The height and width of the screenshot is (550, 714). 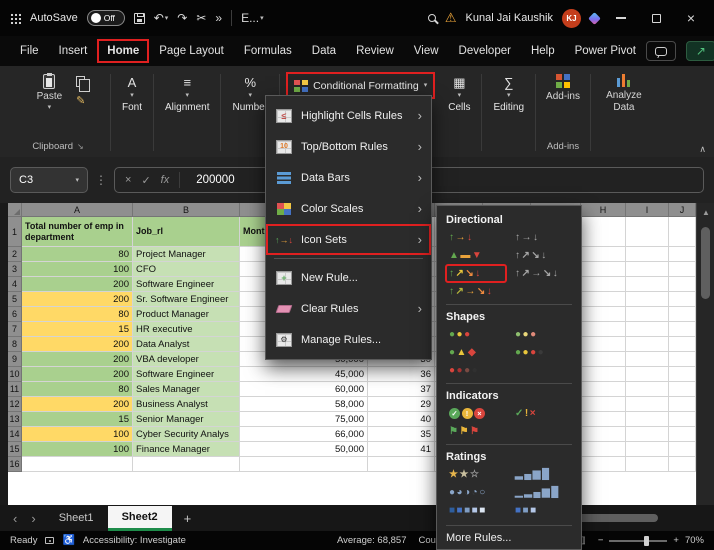 I want to click on paste-button: Paste ▾, so click(x=50, y=105).